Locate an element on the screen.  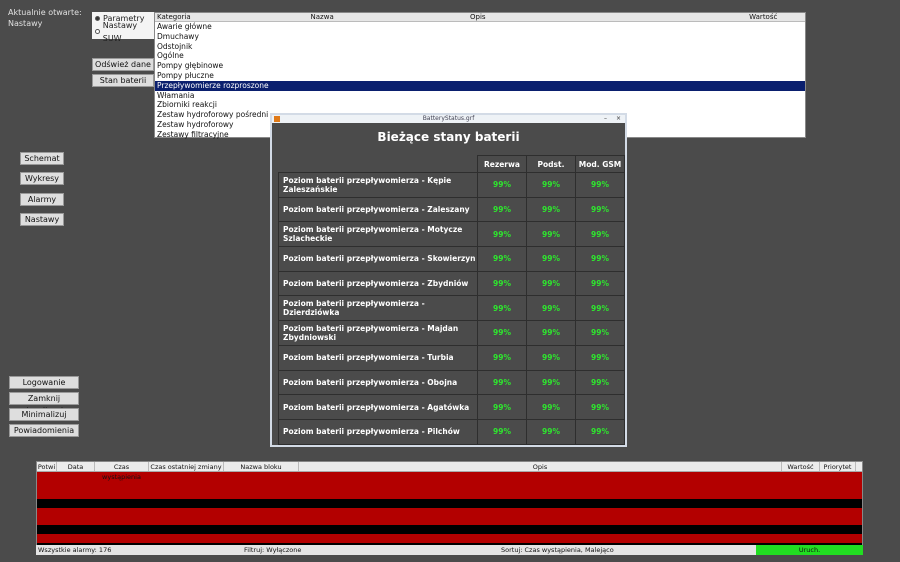
category-item: Zbiorniki reakcji is located at coordinates (480, 105).